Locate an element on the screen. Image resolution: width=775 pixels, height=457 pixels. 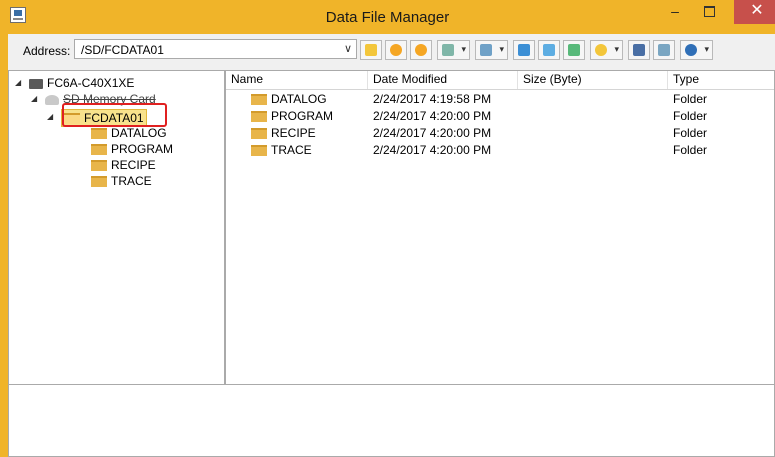
view-button: ▾ is located at coordinates (453, 50).